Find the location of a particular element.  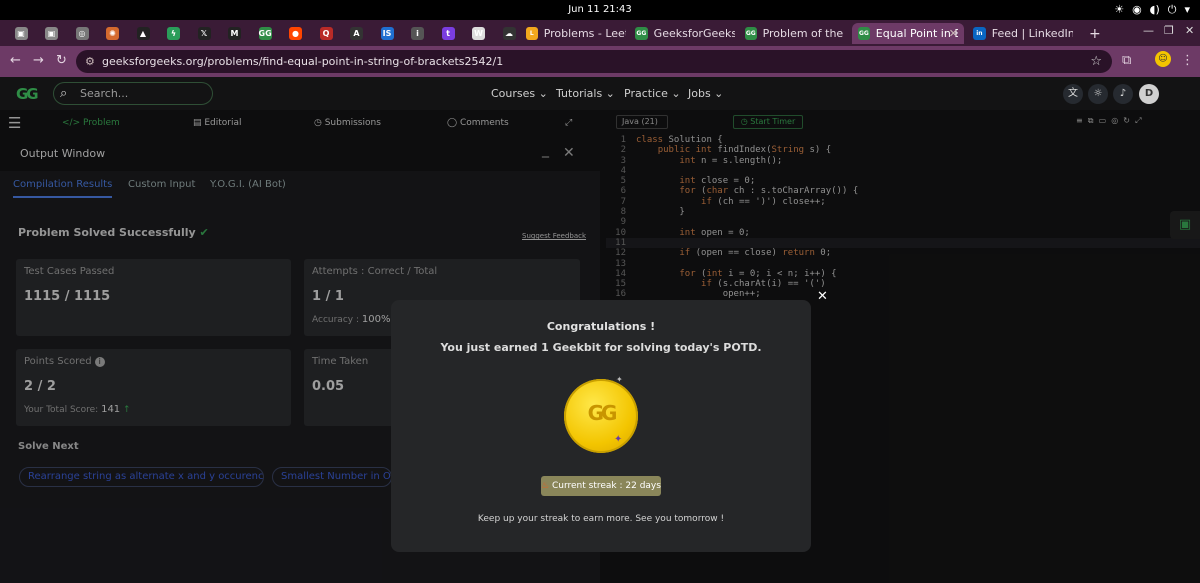

tab-title: Equal Point in Br is located at coordinates (916, 33).